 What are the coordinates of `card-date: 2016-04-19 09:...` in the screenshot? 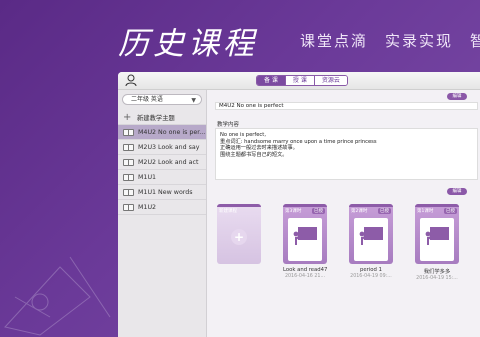 It's located at (371, 276).